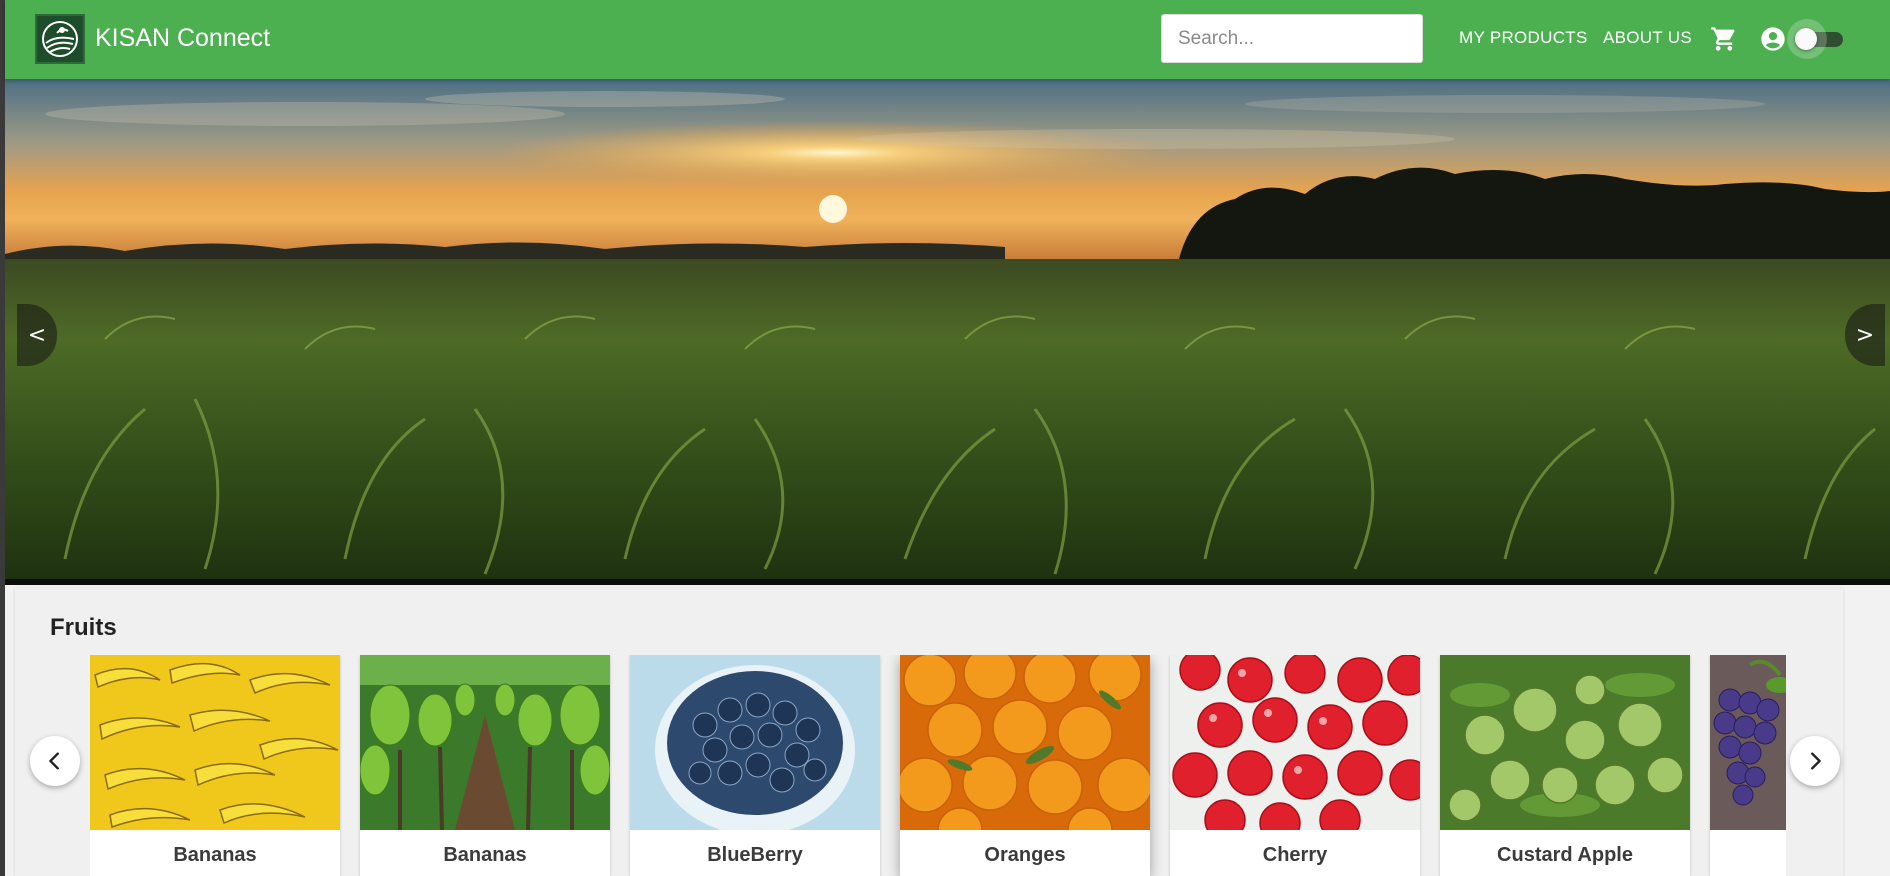 This screenshot has width=1890, height=876. Describe the element at coordinates (1025, 742) in the screenshot. I see `product-image-oranges` at that location.